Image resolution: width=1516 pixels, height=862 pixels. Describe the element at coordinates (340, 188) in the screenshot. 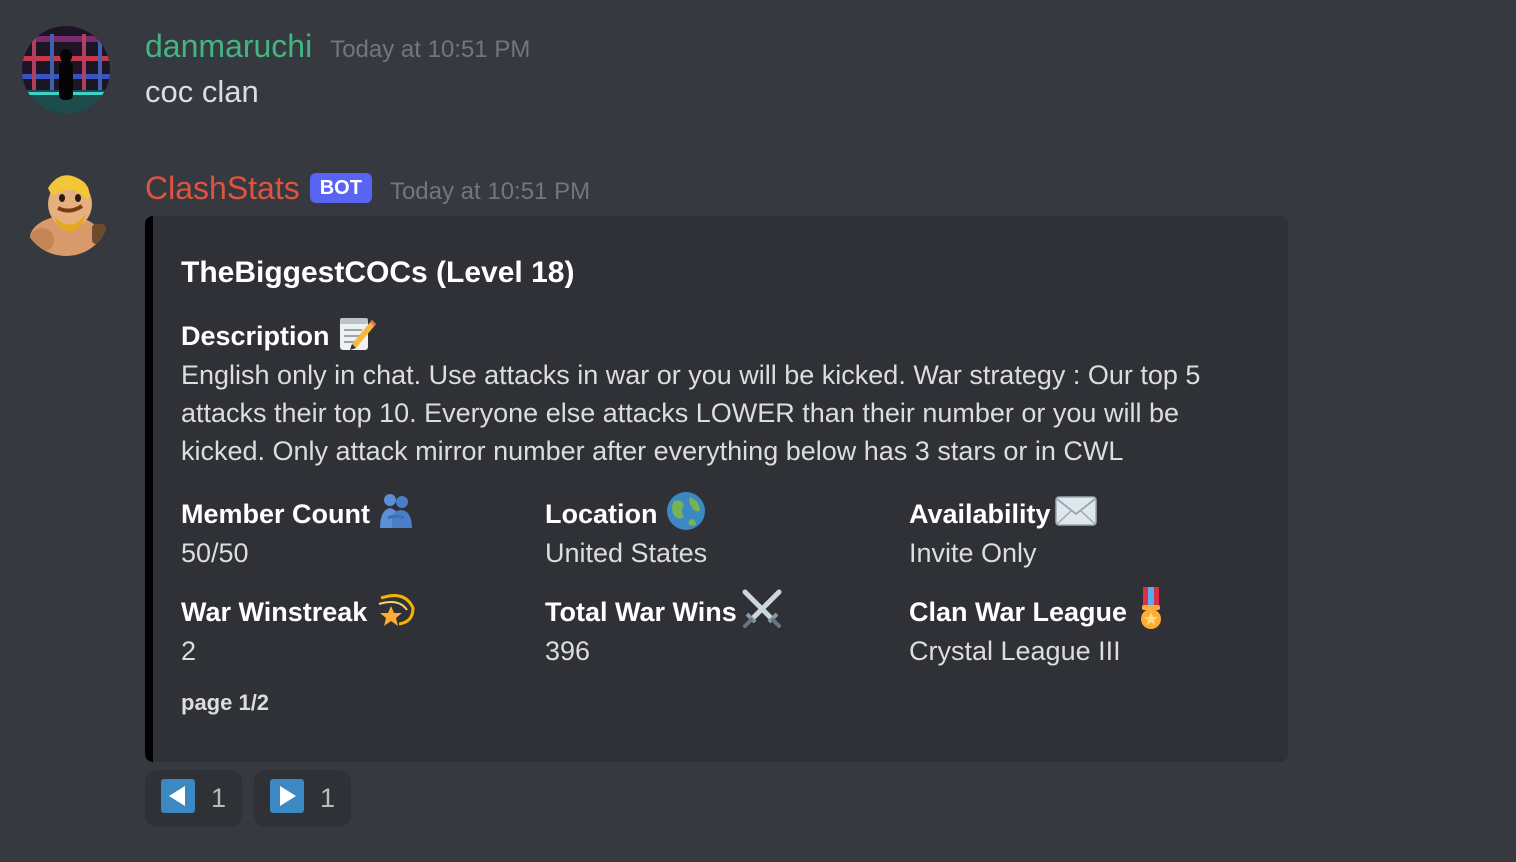

I see `bot-badge: BOT` at that location.